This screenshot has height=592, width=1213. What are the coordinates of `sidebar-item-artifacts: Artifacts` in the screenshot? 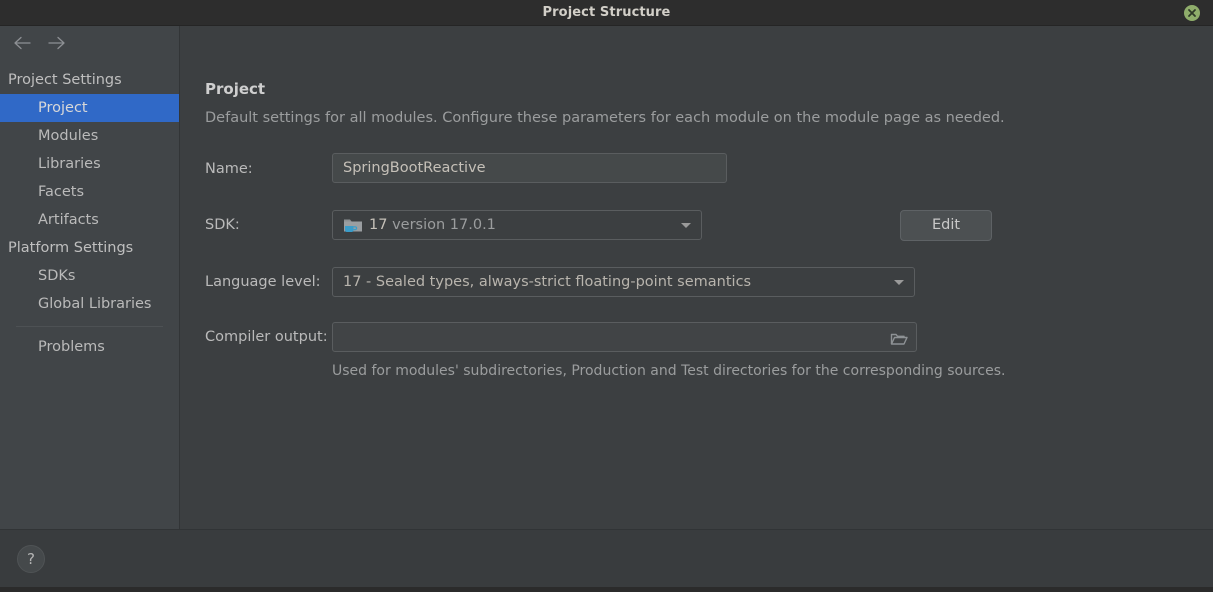 It's located at (89, 220).